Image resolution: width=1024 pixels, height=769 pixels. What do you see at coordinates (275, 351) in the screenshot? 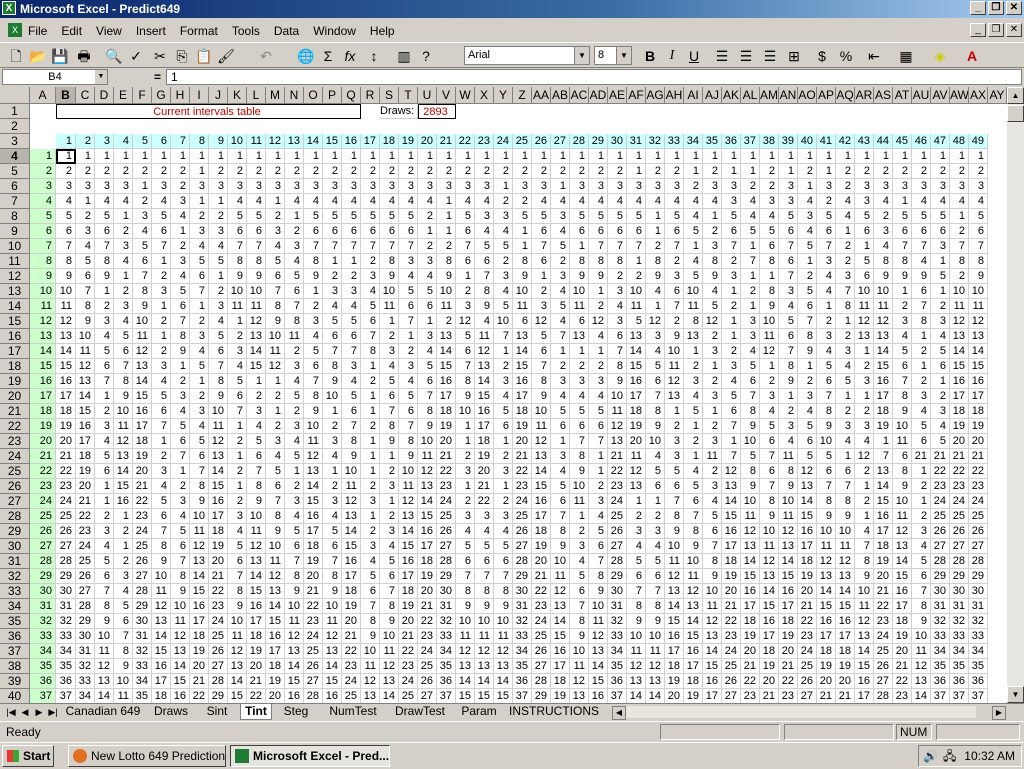
I see `data-cell: 11` at bounding box center [275, 351].